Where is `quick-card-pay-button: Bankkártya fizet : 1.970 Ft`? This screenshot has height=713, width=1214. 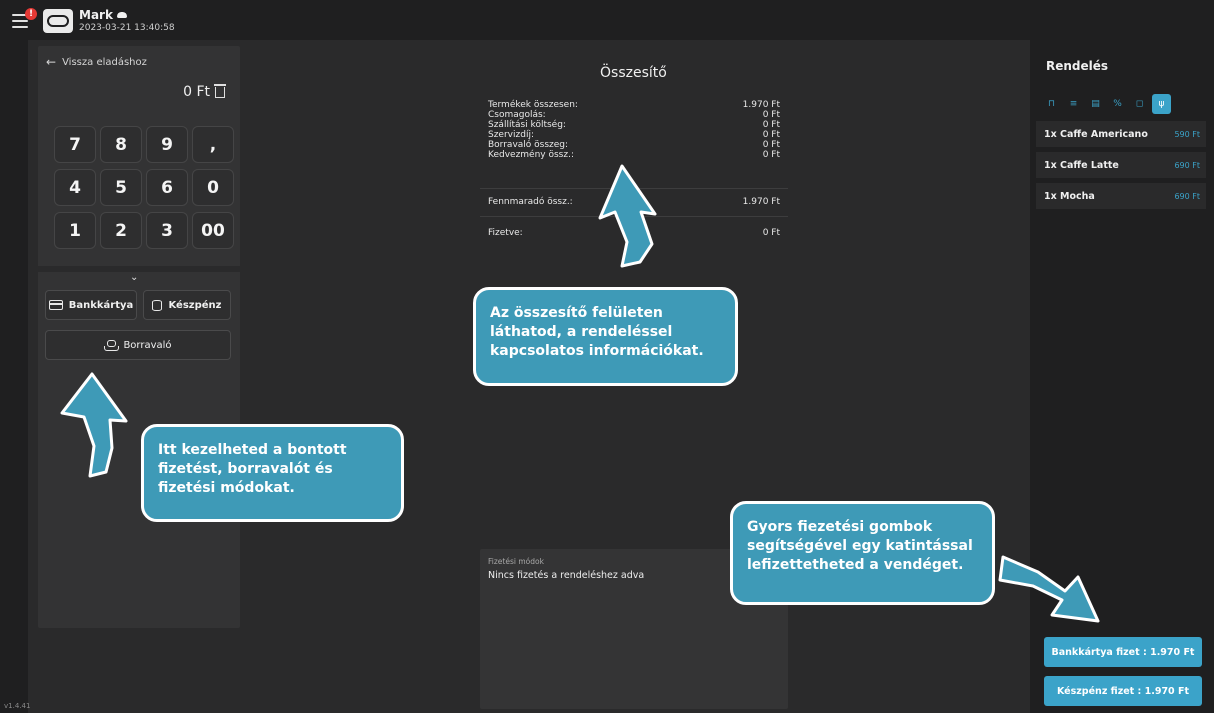
quick-card-pay-button: Bankkártya fizet : 1.970 Ft is located at coordinates (1123, 652).